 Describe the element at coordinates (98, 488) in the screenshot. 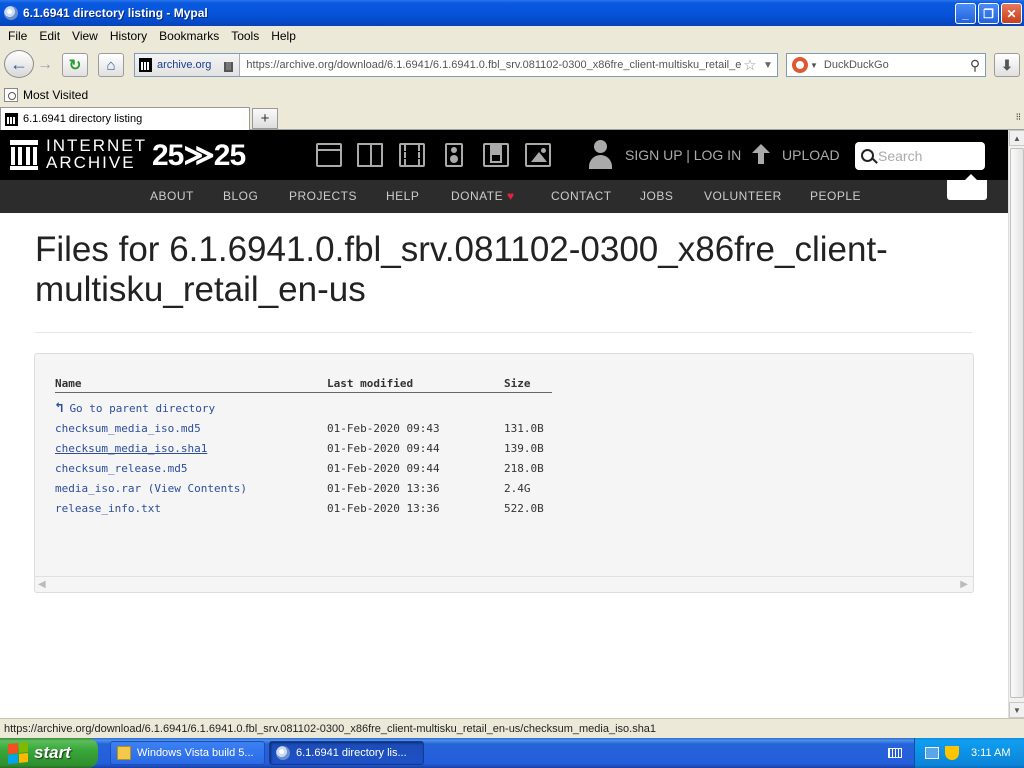

I see `file-link: media_iso.rar` at that location.